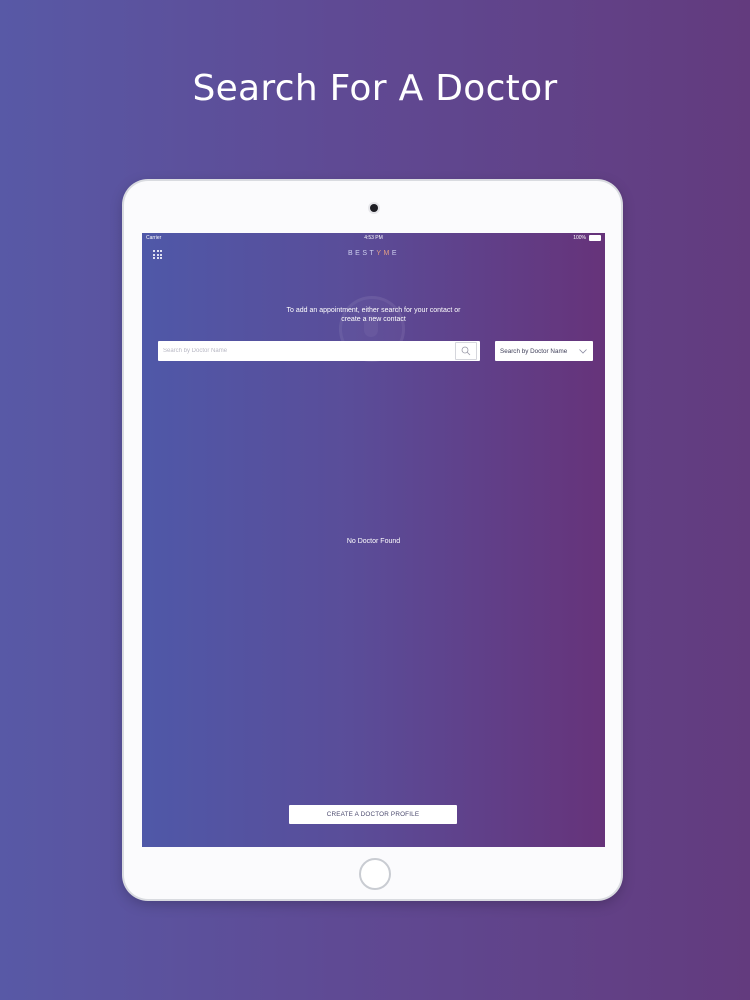 This screenshot has width=750, height=1000. I want to click on app-logo: BESTYME, so click(373, 253).